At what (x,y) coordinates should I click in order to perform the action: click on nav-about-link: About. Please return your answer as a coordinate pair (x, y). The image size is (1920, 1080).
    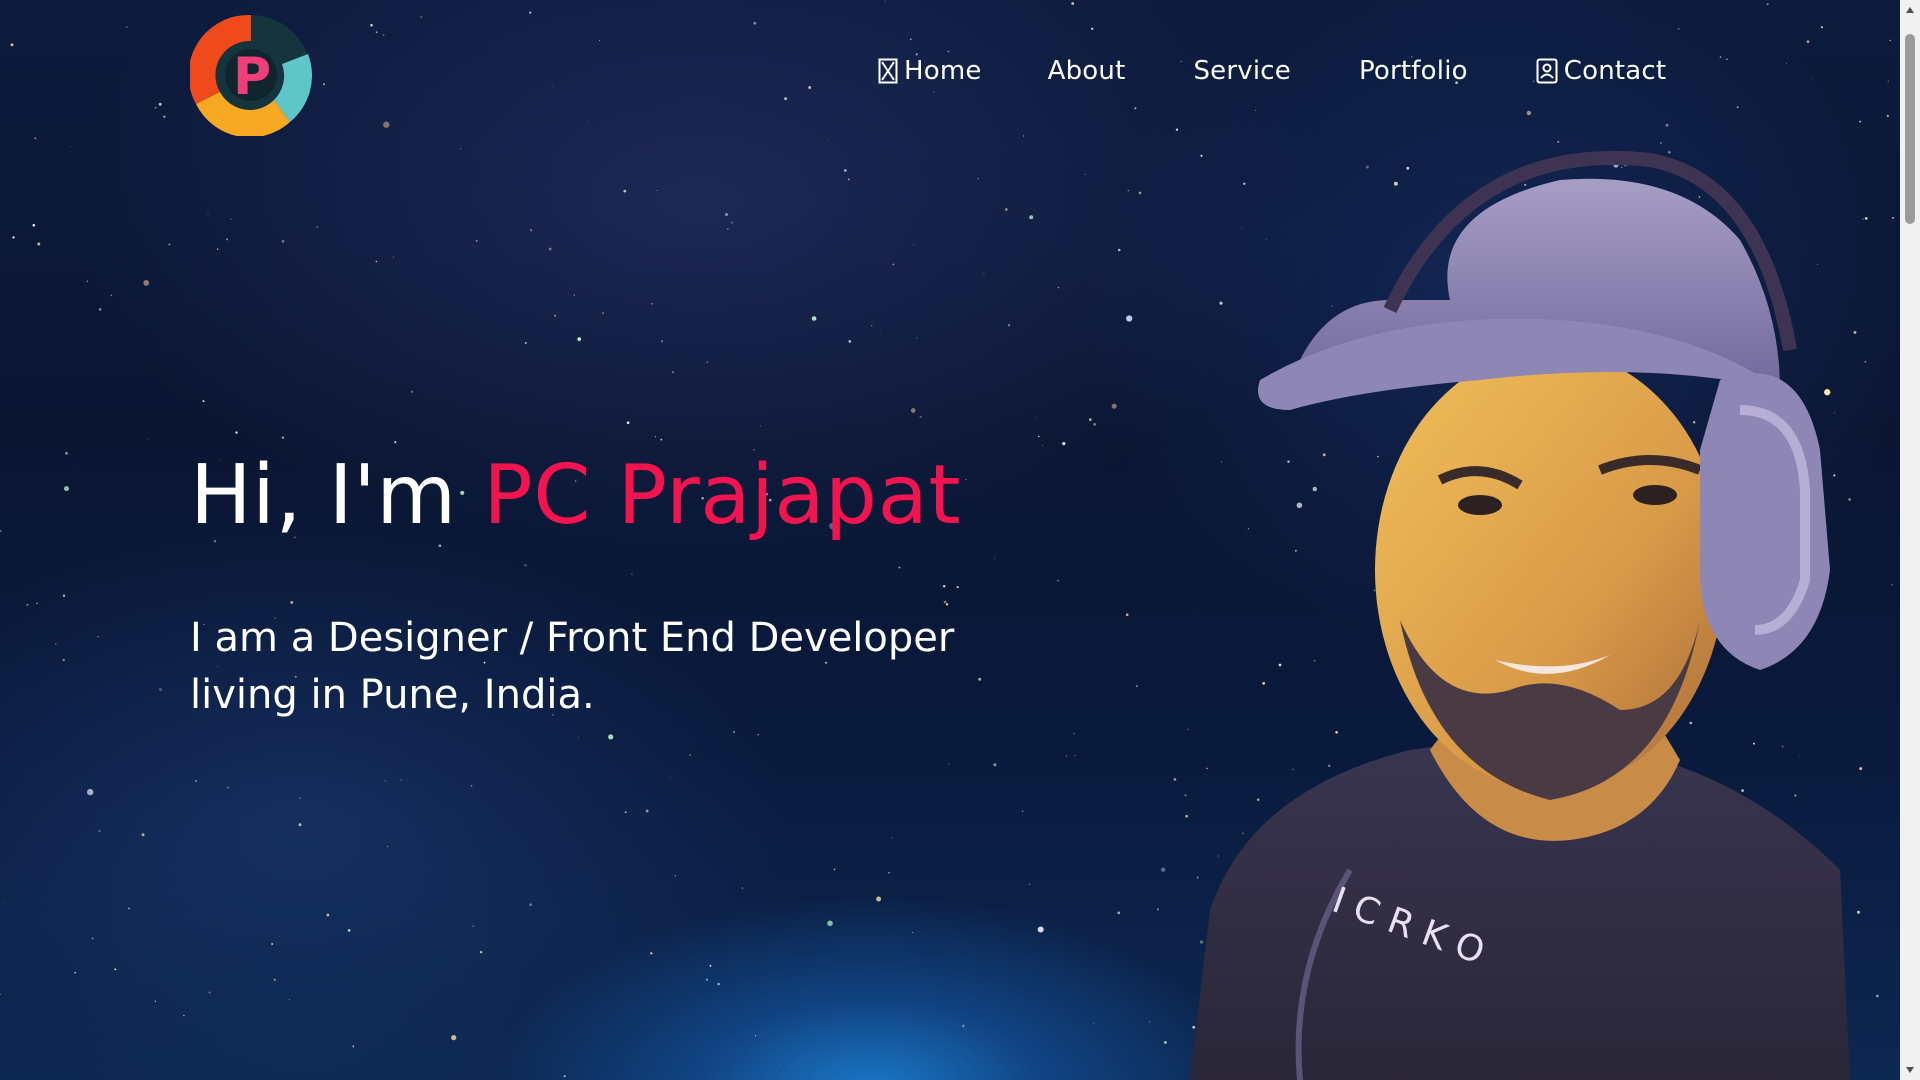
    Looking at the image, I should click on (1087, 71).